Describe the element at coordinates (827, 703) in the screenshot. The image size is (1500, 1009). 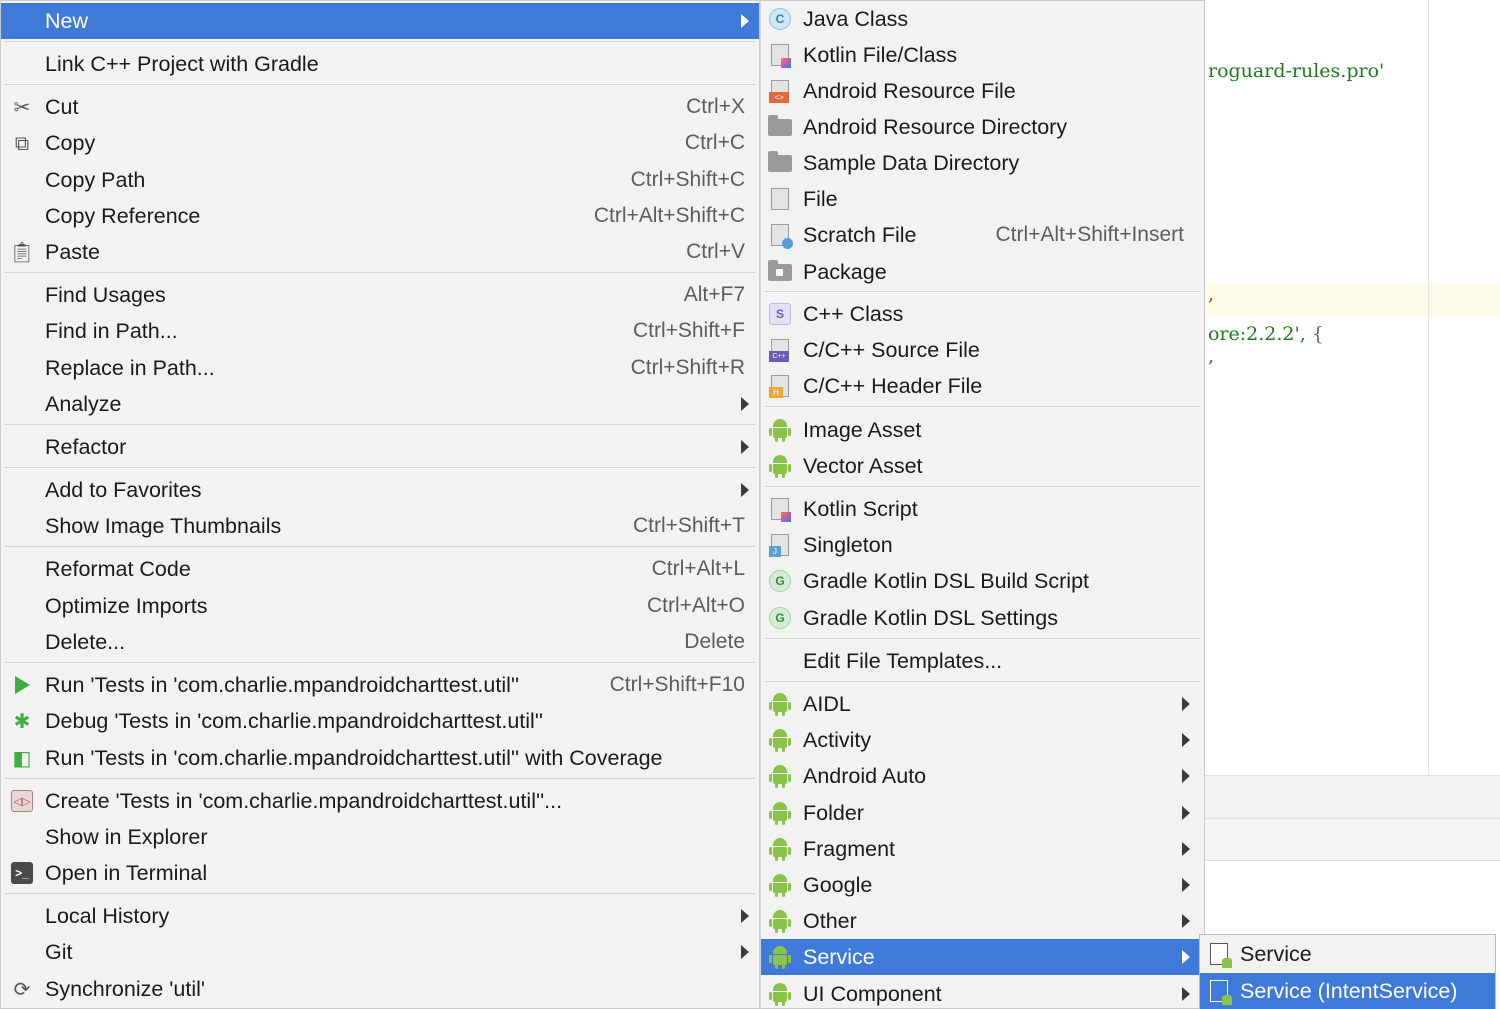
I see `menu-item-label: AIDL` at that location.